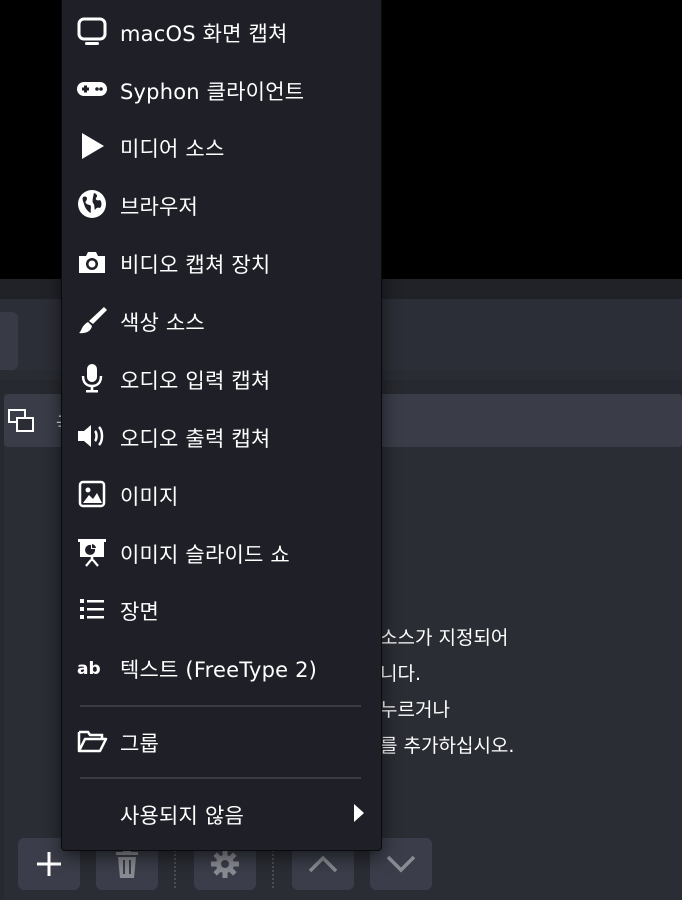  Describe the element at coordinates (221, 741) in the screenshot. I see `menu-item-group: 그룹` at that location.